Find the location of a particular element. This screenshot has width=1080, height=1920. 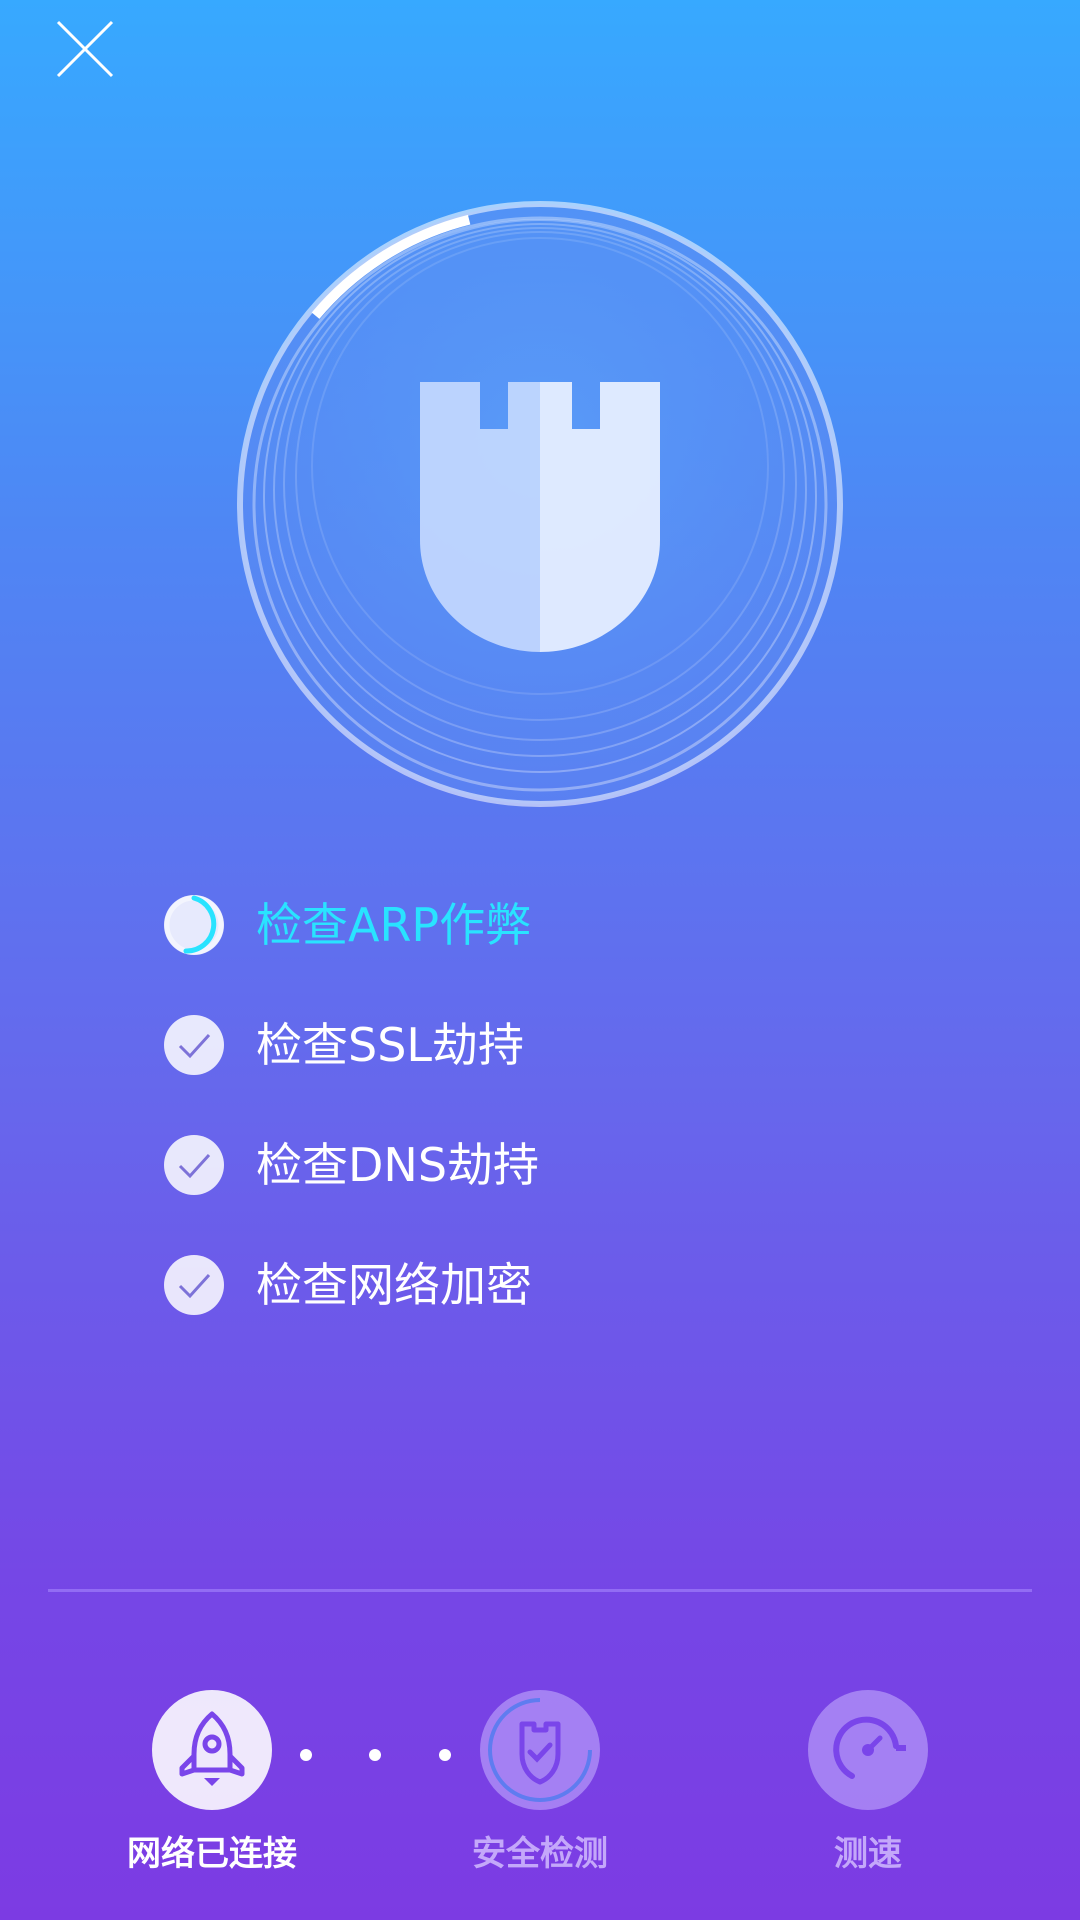

step-speed-test is located at coordinates (868, 1750).